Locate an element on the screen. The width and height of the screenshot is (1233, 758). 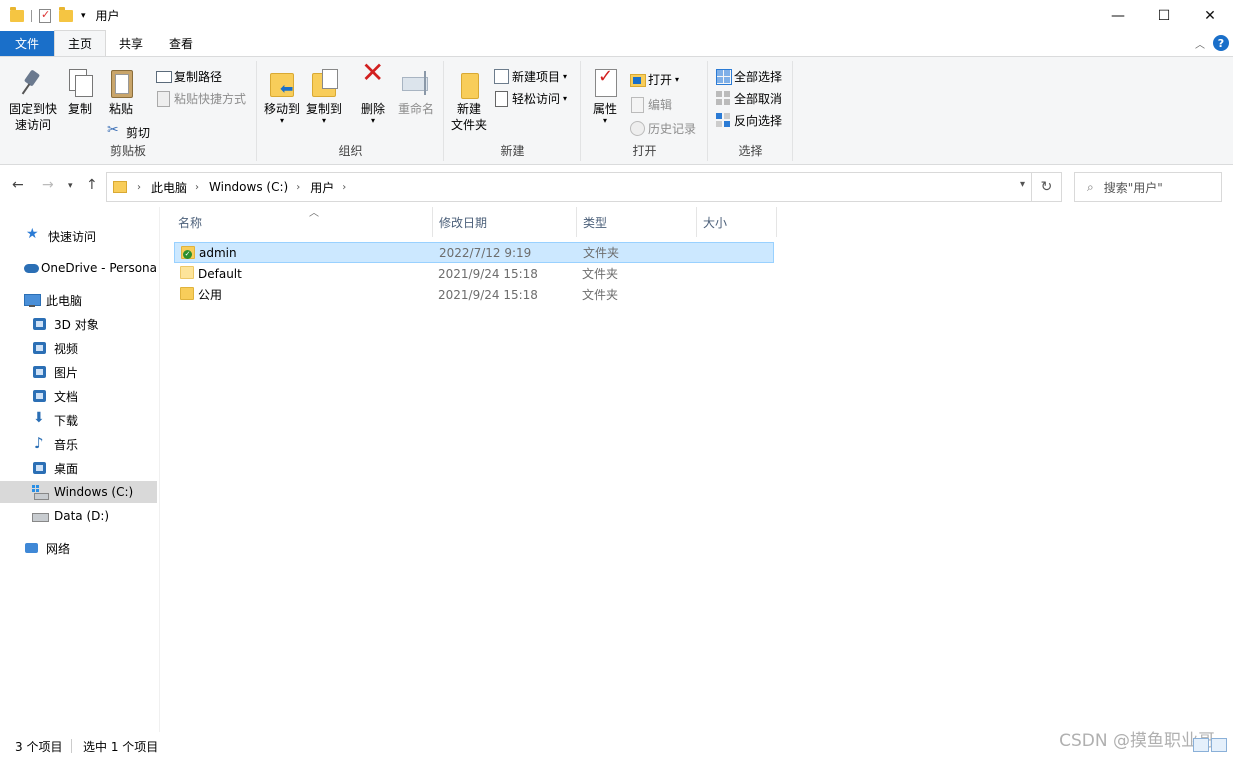
large-icons-view-icon is located at coordinates (1219, 745).